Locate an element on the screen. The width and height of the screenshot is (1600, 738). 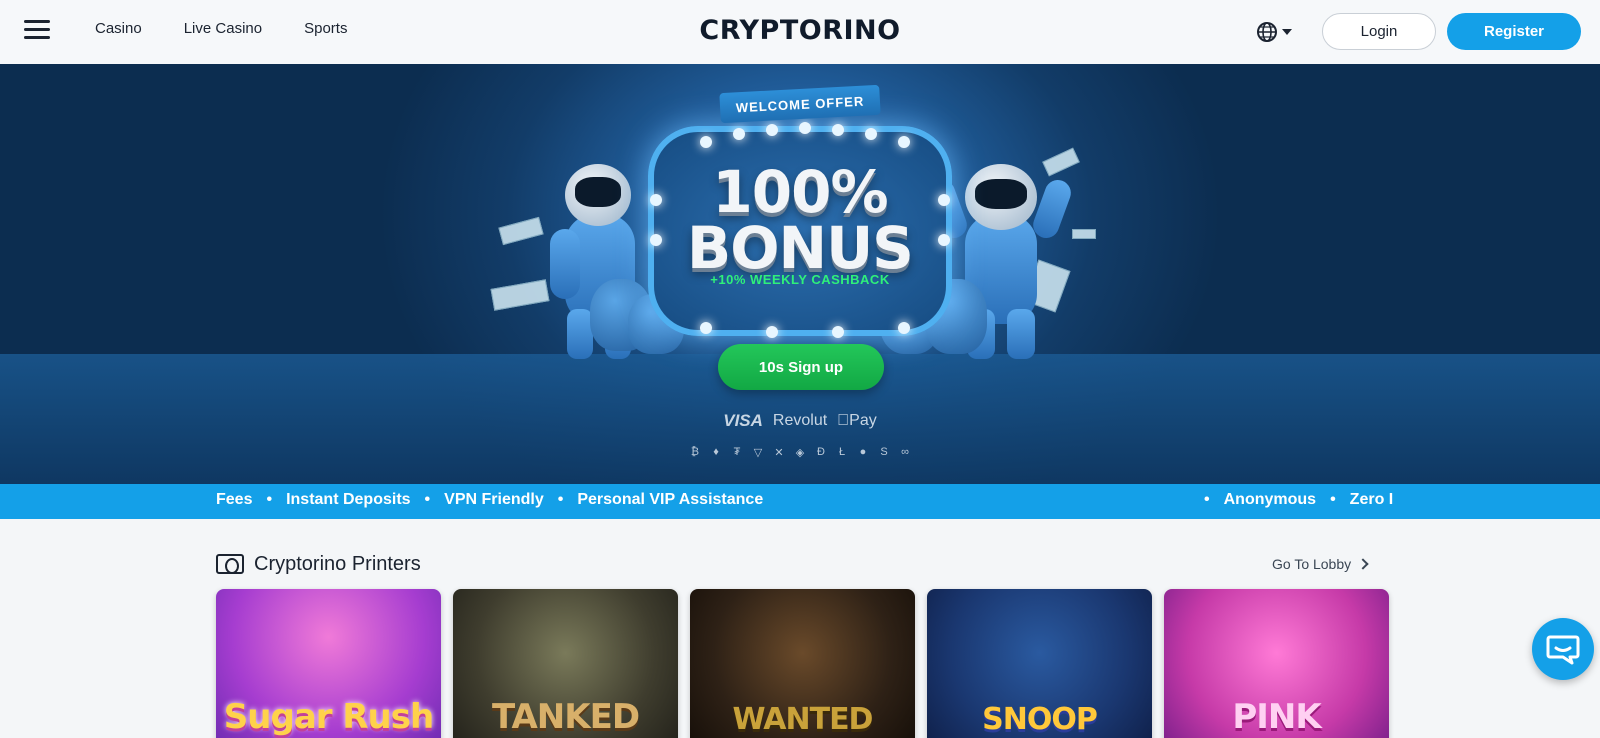
crypto-icons-row: ₿ ♦ ₮ ▽ ✕ ◈ Đ Ł ● S ∞ is located at coordinates (800, 452).